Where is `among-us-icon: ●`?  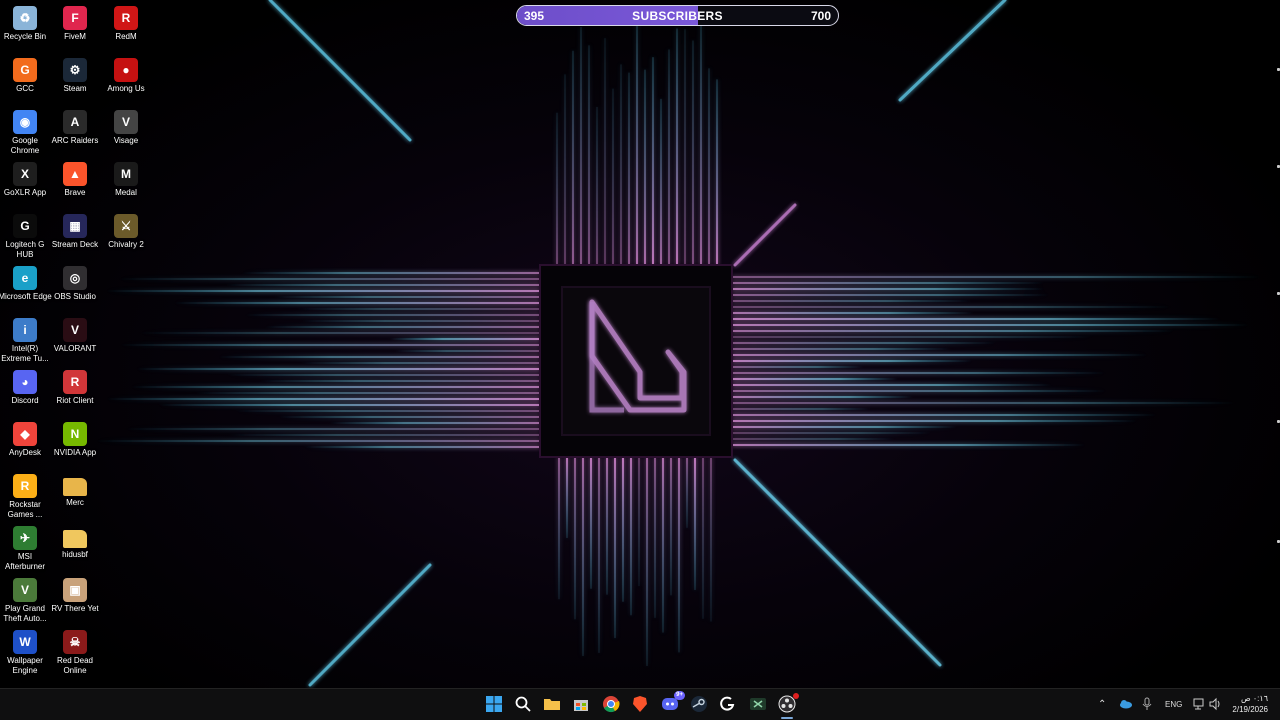
among-us-icon: ● is located at coordinates (126, 70).